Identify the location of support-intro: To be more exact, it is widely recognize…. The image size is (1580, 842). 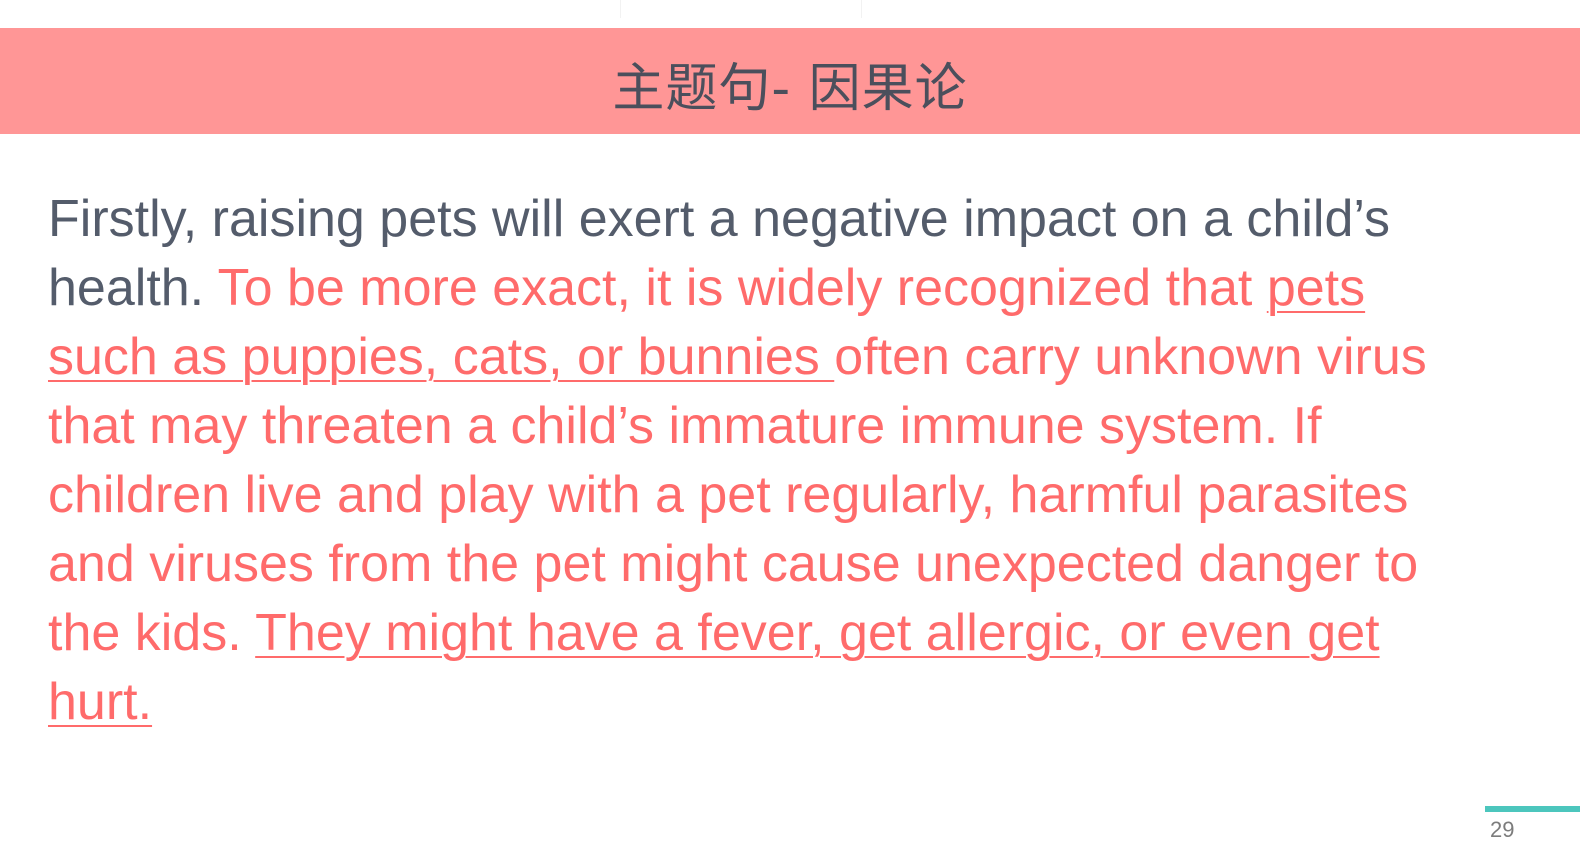
(742, 288).